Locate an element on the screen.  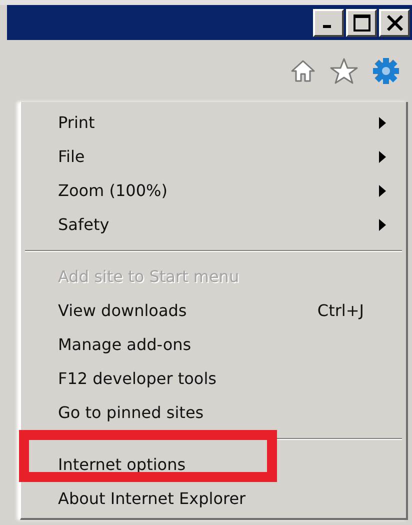
menu-item: About Internet Explorer is located at coordinates (213, 499).